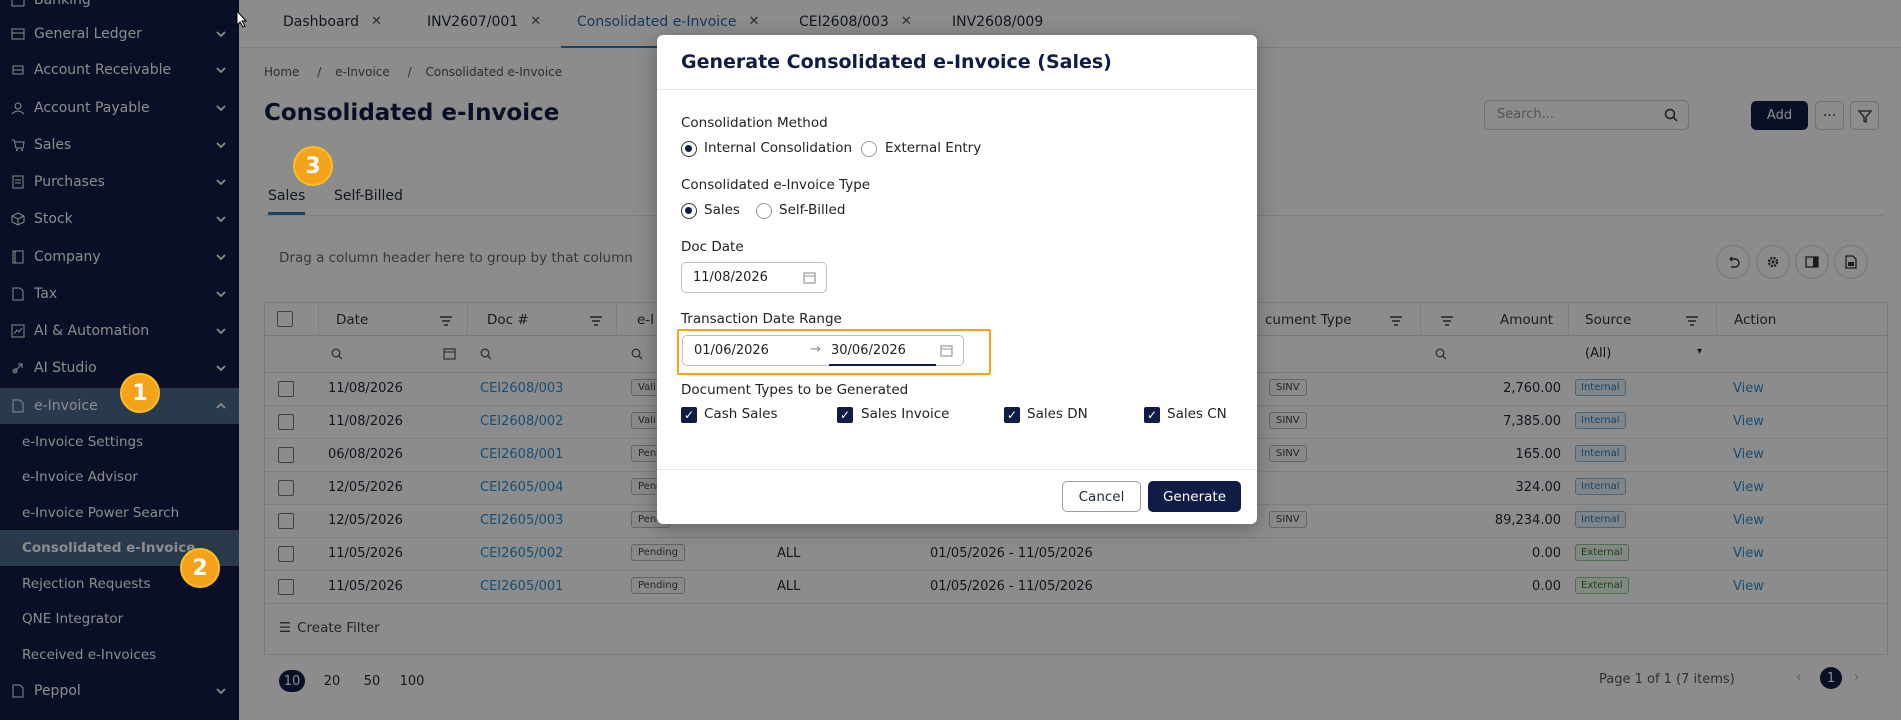 The height and width of the screenshot is (720, 1901). What do you see at coordinates (1057, 414) in the screenshot?
I see `checkbox-label: Sales DN` at bounding box center [1057, 414].